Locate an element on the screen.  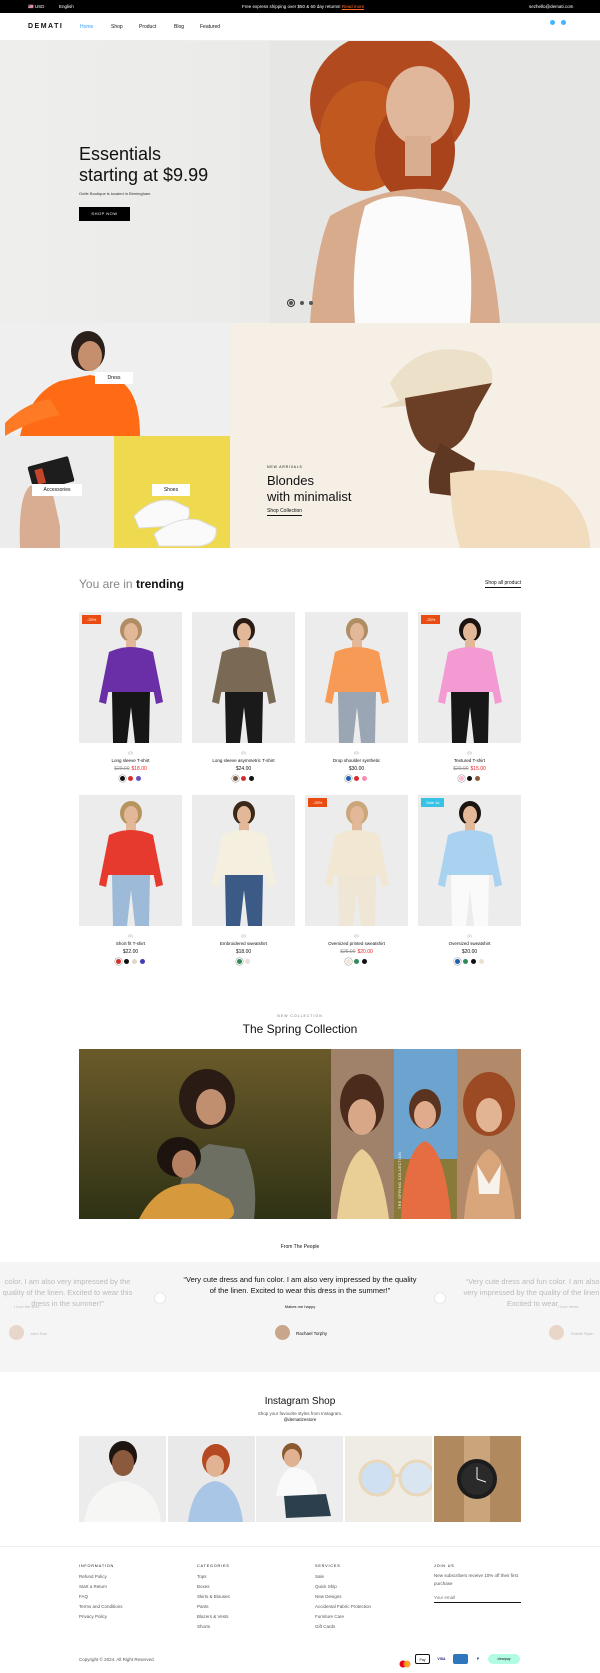
promo-read-more-link: Read more is located at coordinates (353, 6).